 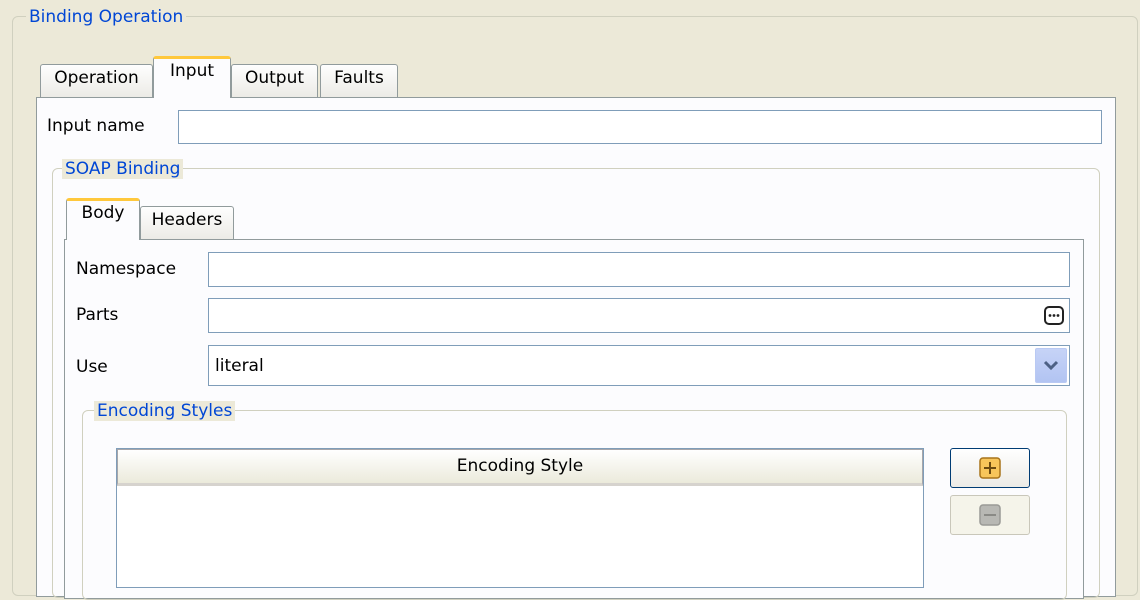 I want to click on namespace-field, so click(x=639, y=269).